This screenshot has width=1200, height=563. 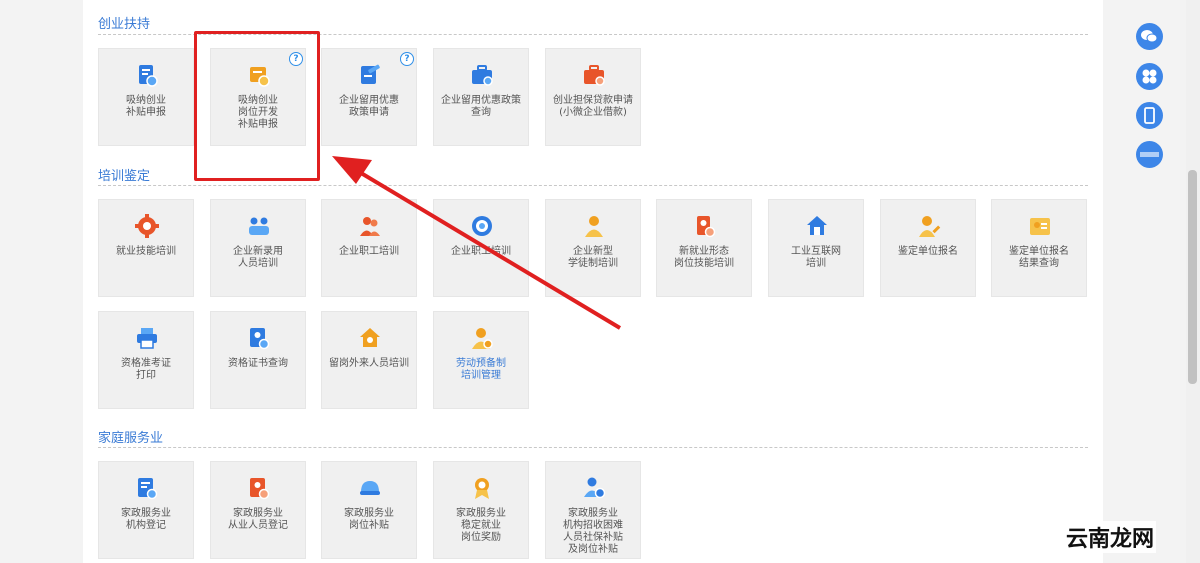 I want to click on wechat-icon, so click(x=1149, y=36).